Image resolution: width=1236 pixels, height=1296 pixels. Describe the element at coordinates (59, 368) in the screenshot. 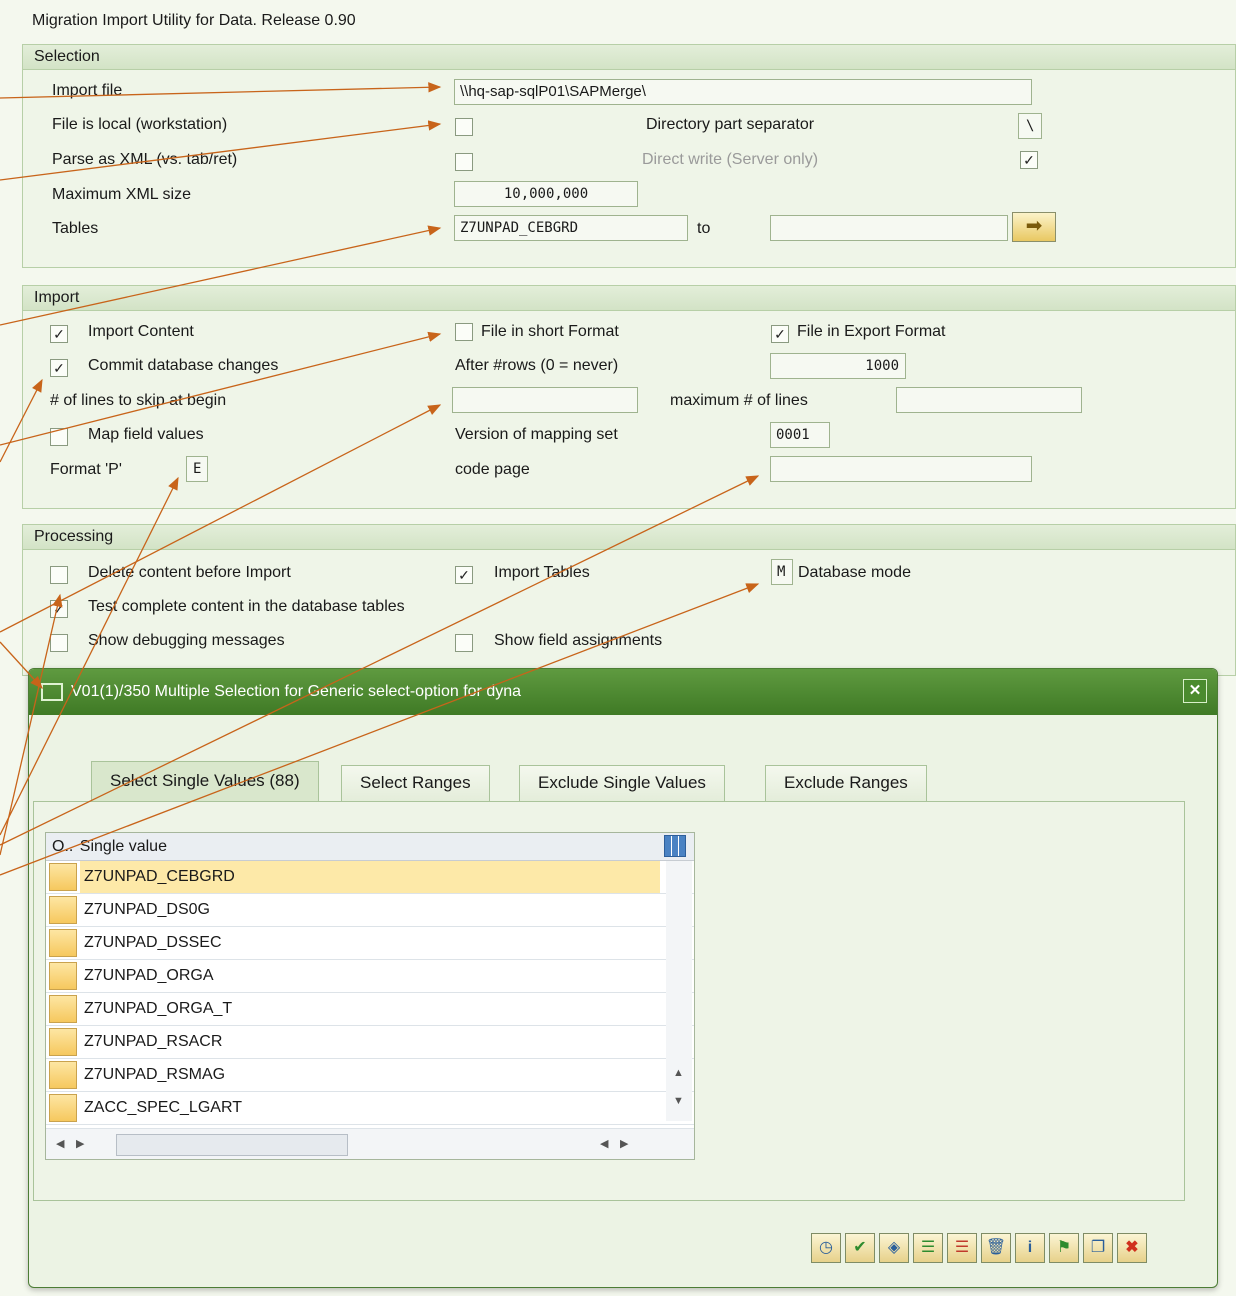

I see `commit-checkbox: ✓` at that location.